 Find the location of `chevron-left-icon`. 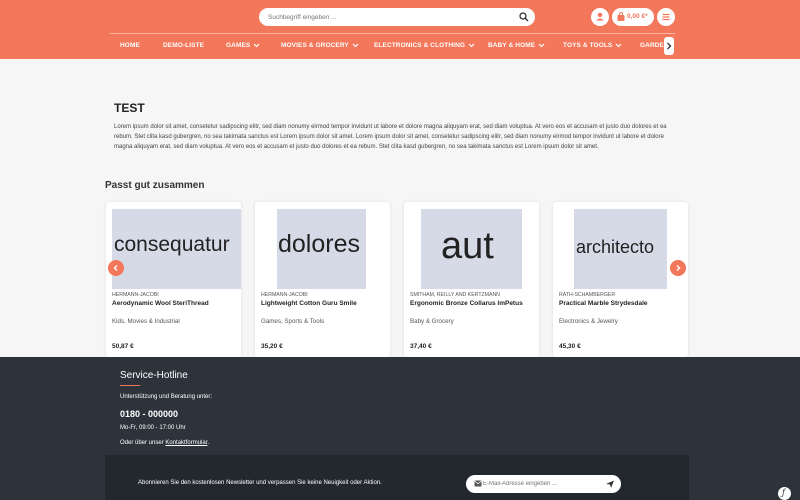

chevron-left-icon is located at coordinates (115, 268).